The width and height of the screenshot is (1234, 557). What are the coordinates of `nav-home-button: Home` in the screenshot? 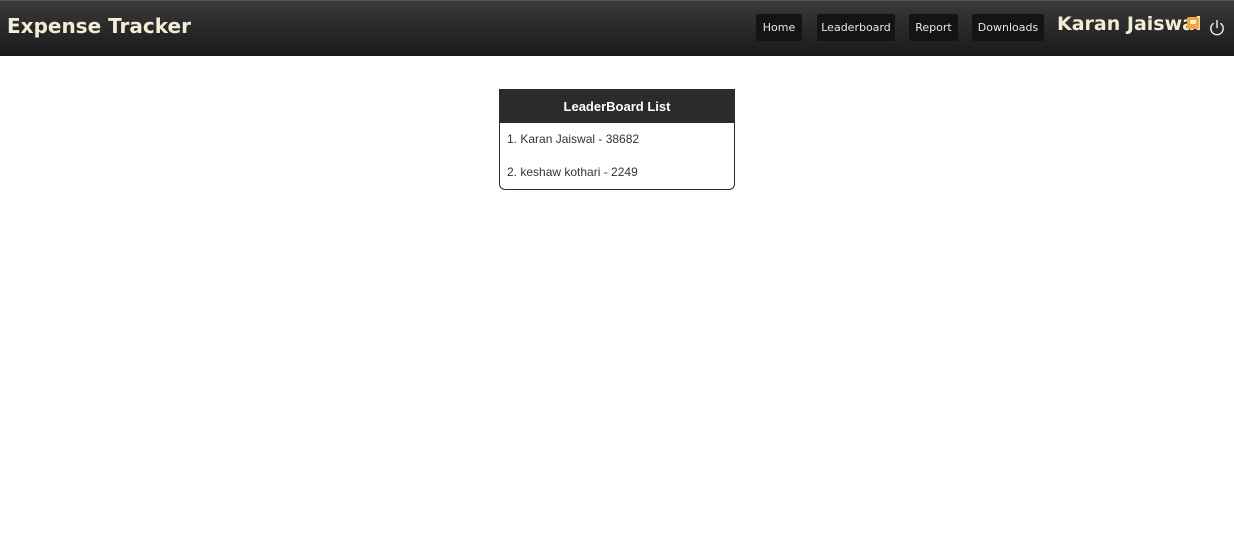 It's located at (779, 27).